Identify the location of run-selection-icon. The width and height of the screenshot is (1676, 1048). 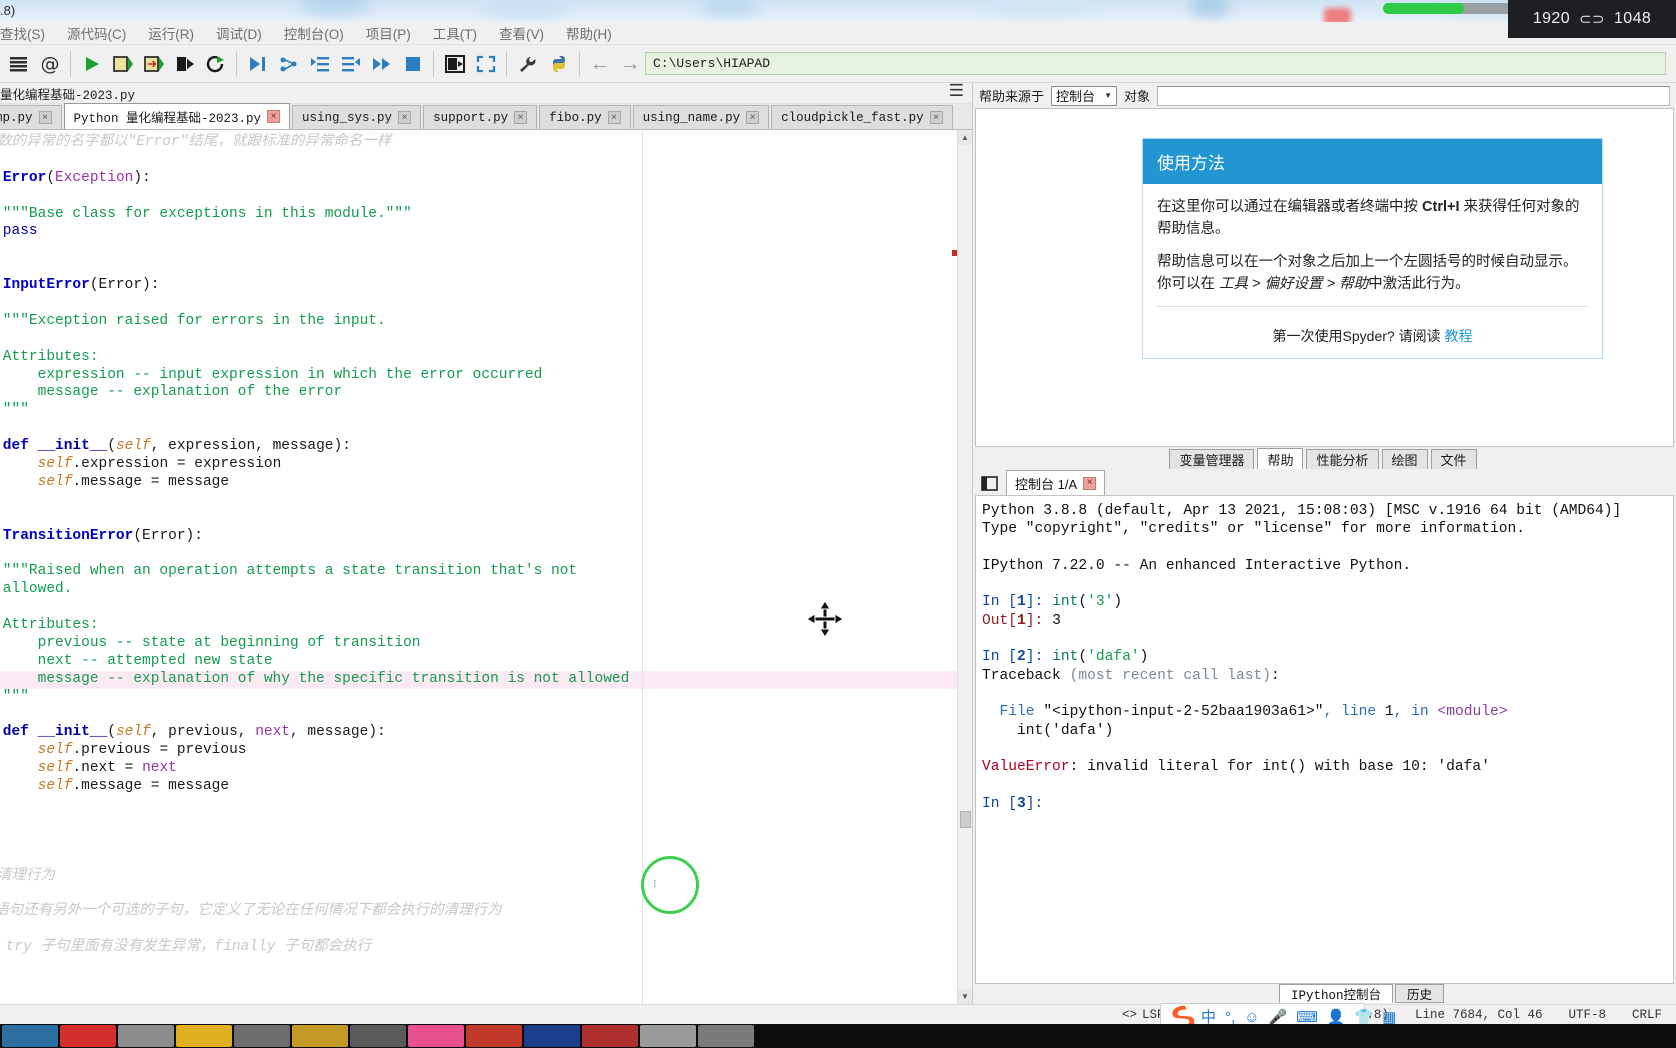
(184, 64).